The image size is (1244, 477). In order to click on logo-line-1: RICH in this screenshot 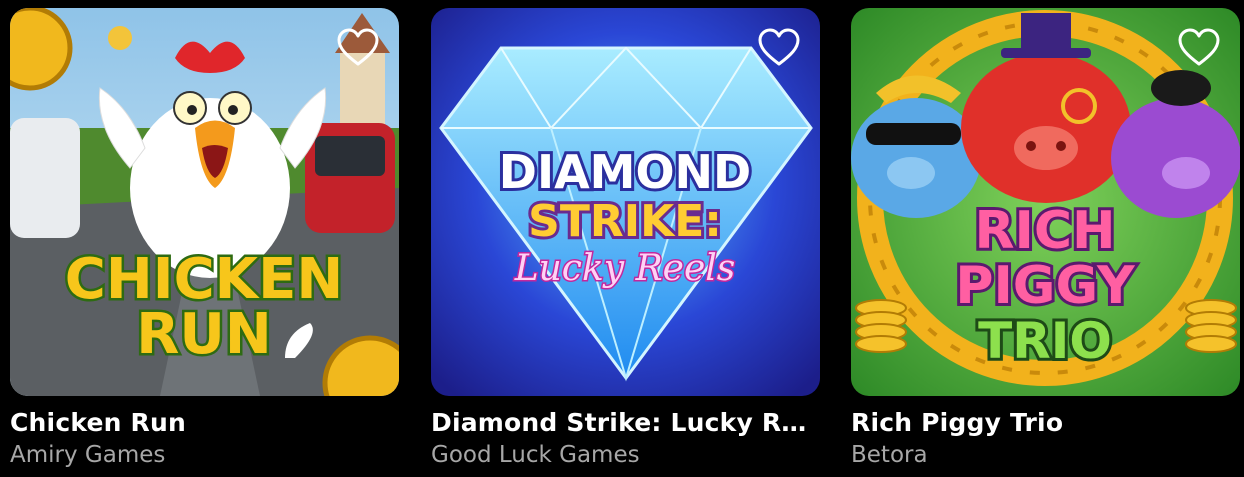, I will do `click(1044, 231)`.